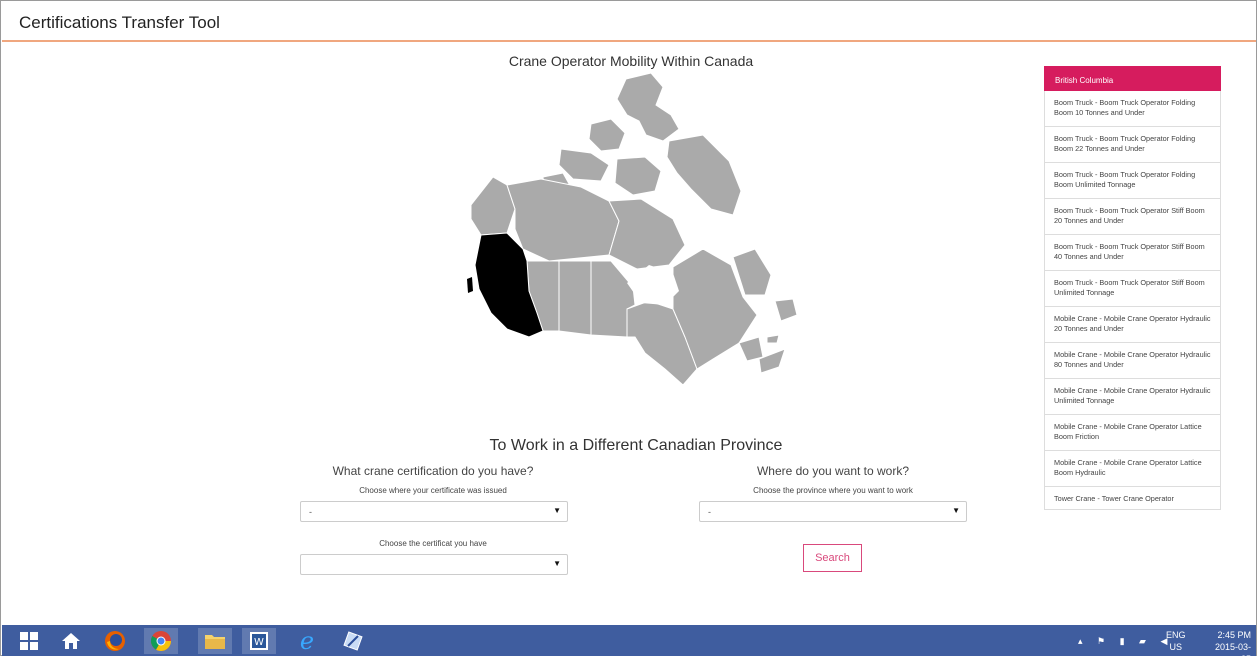 This screenshot has height=656, width=1257. I want to click on map-province-nunavut-islands, so click(648, 107).